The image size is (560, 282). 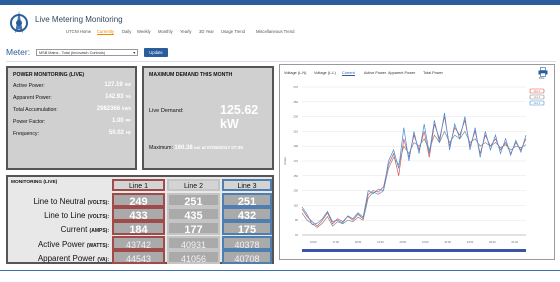 I want to click on live-demand-value: 125.62 kW, so click(x=239, y=117).